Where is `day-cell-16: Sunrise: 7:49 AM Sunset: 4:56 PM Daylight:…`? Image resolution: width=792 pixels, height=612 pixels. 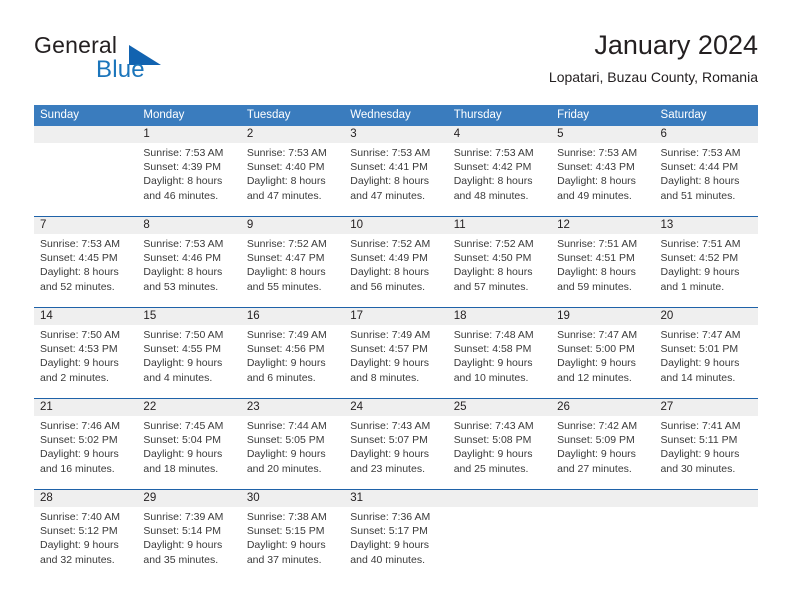
day-cell-16: Sunrise: 7:49 AM Sunset: 4:56 PM Daylight:… is located at coordinates (292, 361).